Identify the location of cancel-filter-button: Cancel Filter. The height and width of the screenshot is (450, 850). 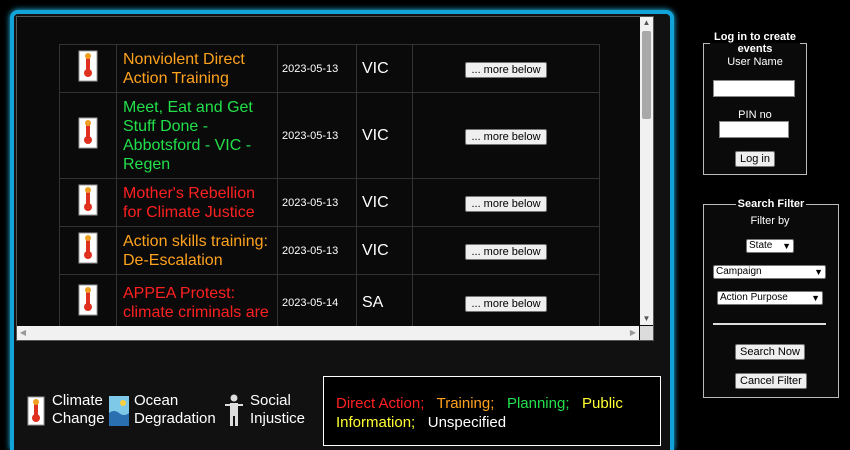
(771, 381).